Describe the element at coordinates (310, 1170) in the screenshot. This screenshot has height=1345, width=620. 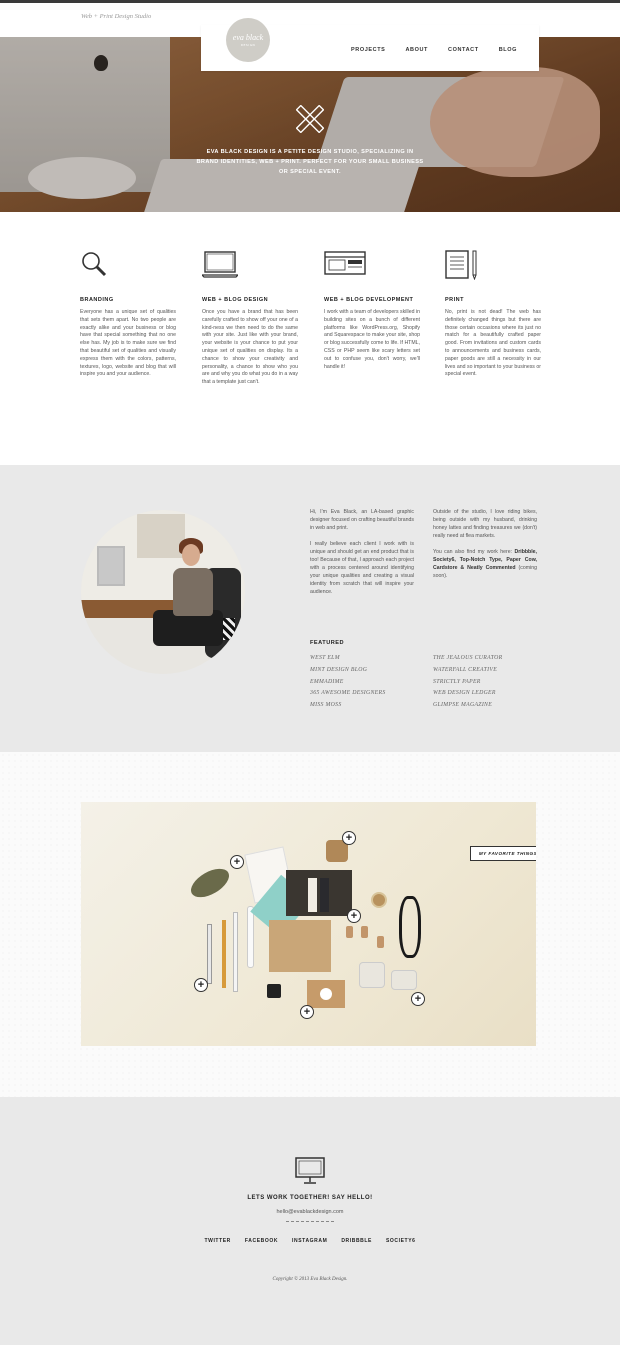
I see `desktop-monitor-icon` at that location.